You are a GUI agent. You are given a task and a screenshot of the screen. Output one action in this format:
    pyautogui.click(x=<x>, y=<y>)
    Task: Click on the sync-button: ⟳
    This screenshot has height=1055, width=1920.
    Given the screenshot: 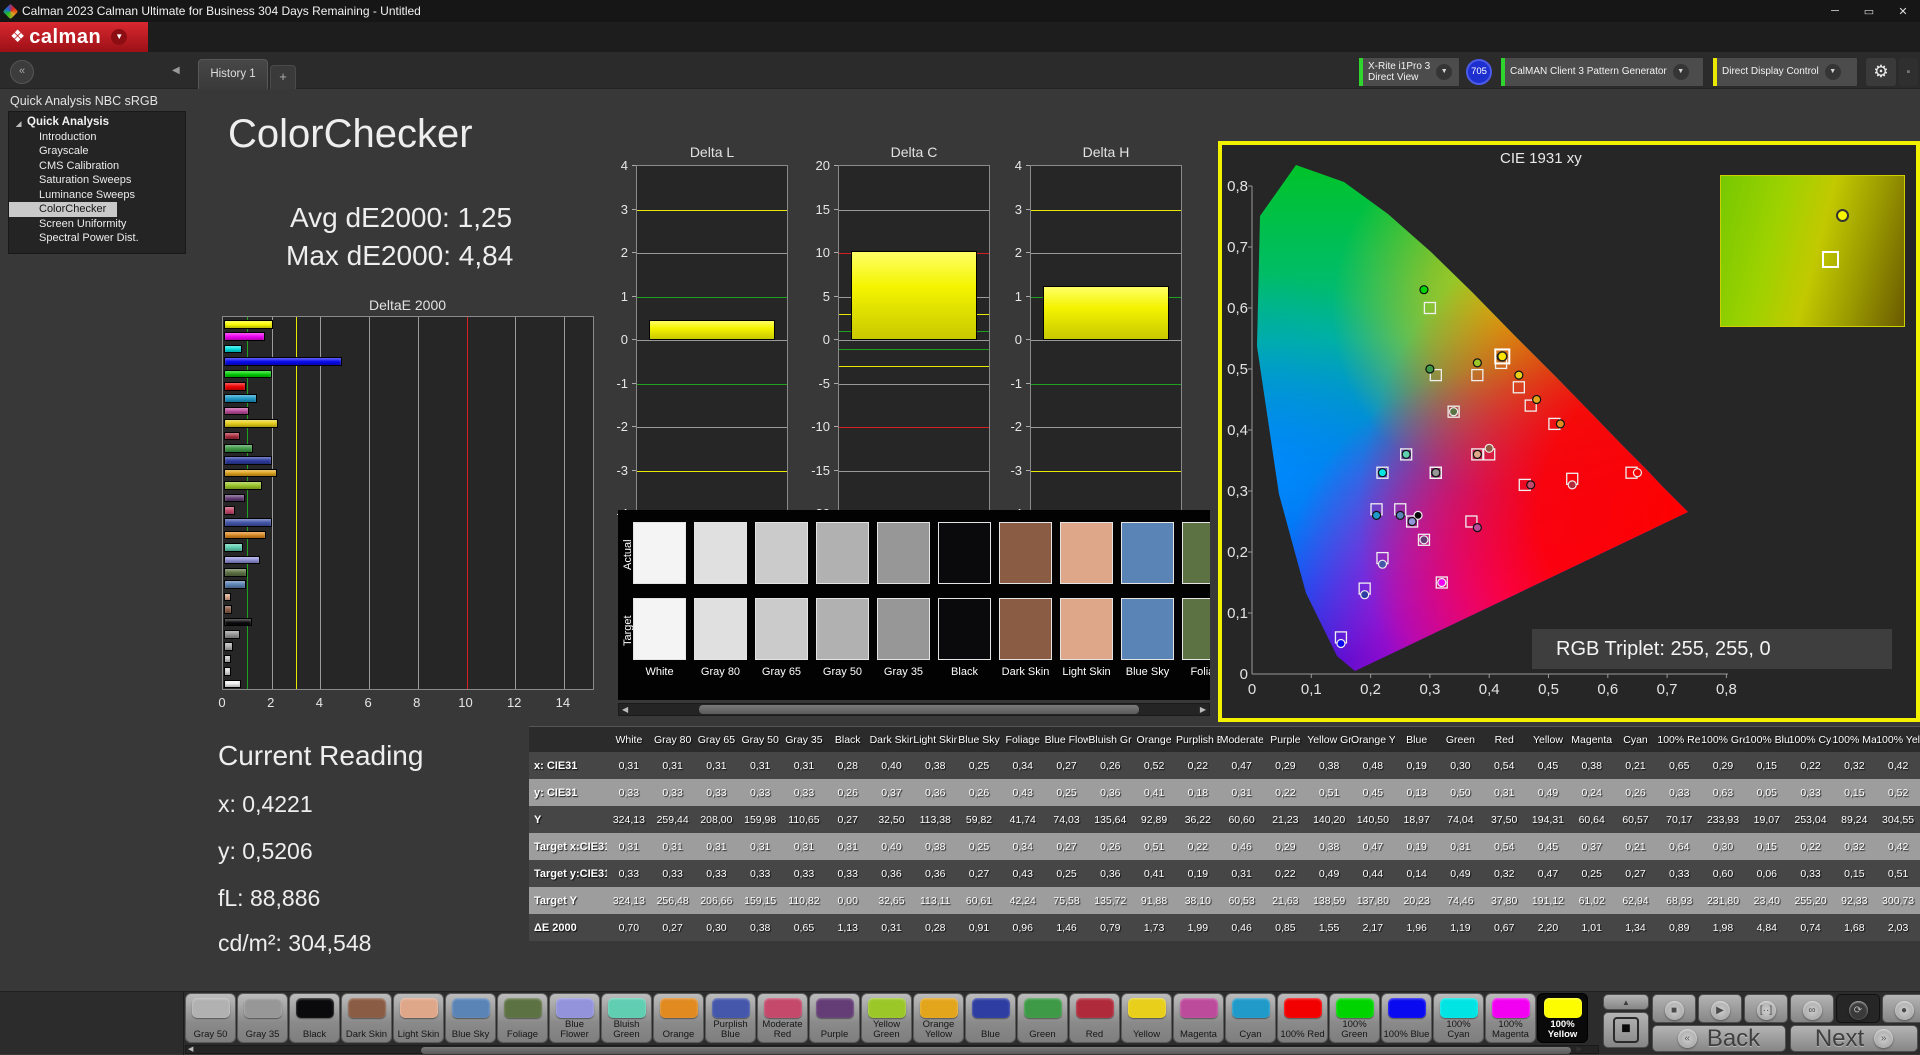 What is the action you would take?
    pyautogui.click(x=1858, y=1008)
    